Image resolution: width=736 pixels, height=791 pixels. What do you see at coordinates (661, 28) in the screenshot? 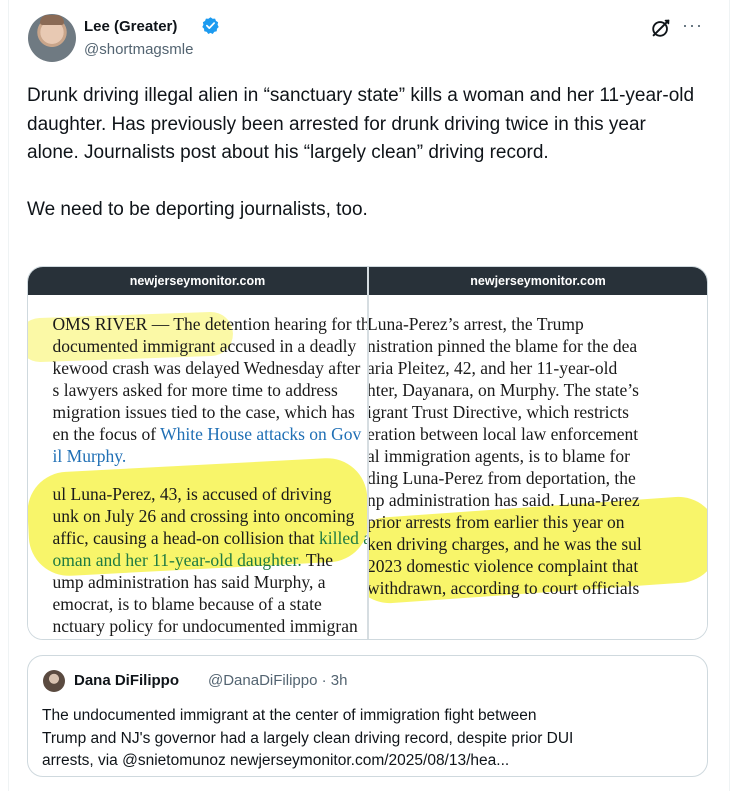
I see `grok-icon` at bounding box center [661, 28].